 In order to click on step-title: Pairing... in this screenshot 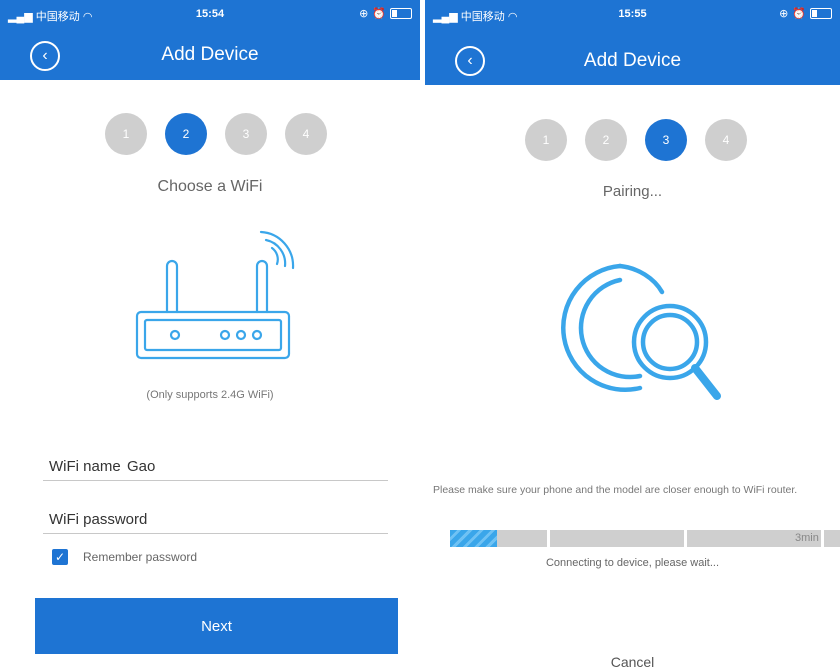, I will do `click(632, 191)`.